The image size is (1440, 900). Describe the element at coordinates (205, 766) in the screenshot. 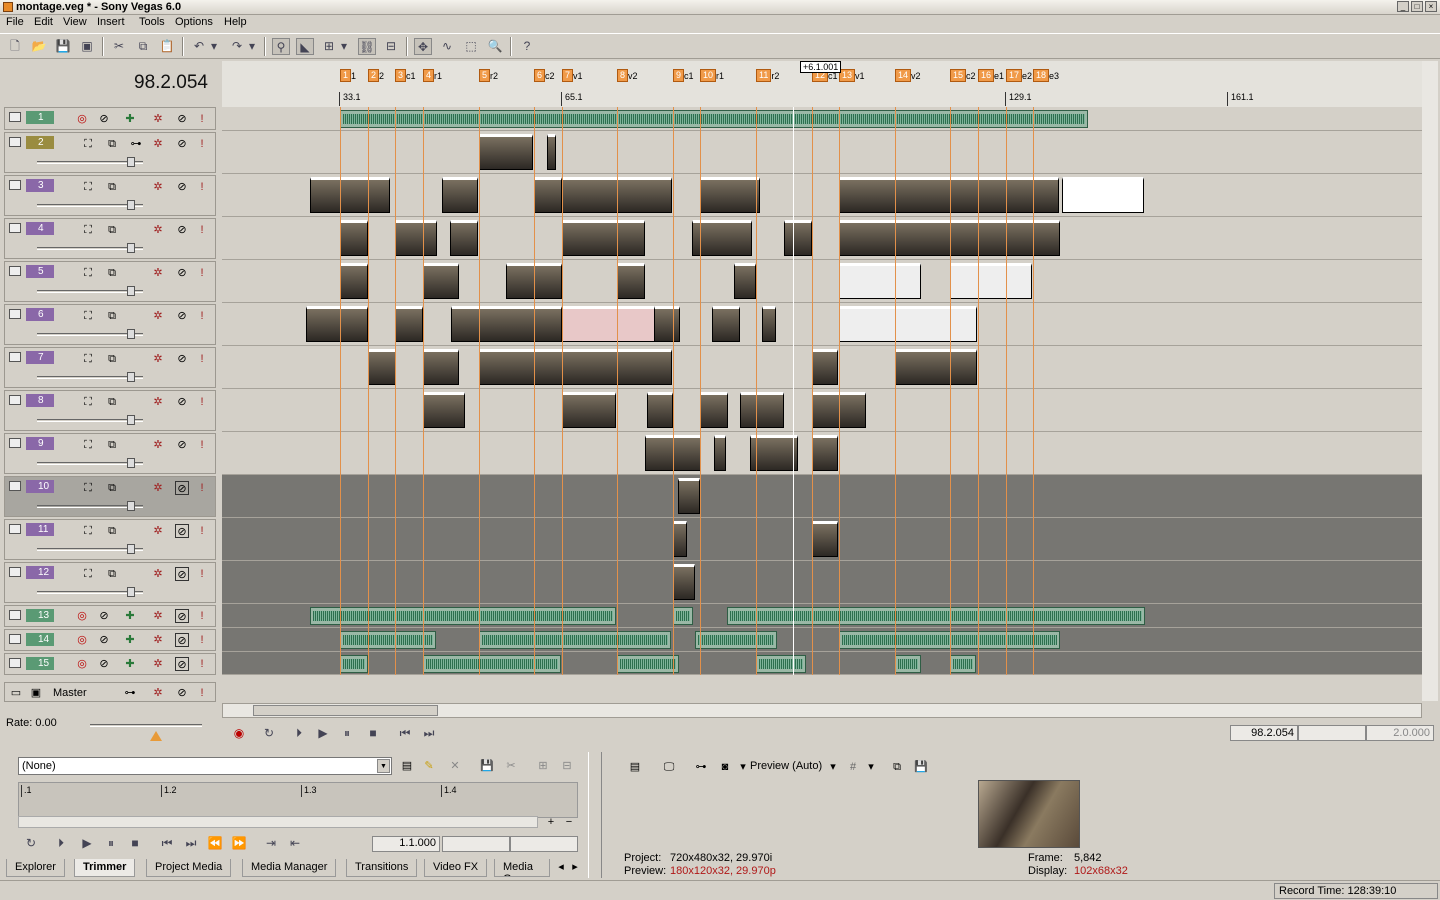

I see `trimmer-media-select: (None) ▼` at that location.